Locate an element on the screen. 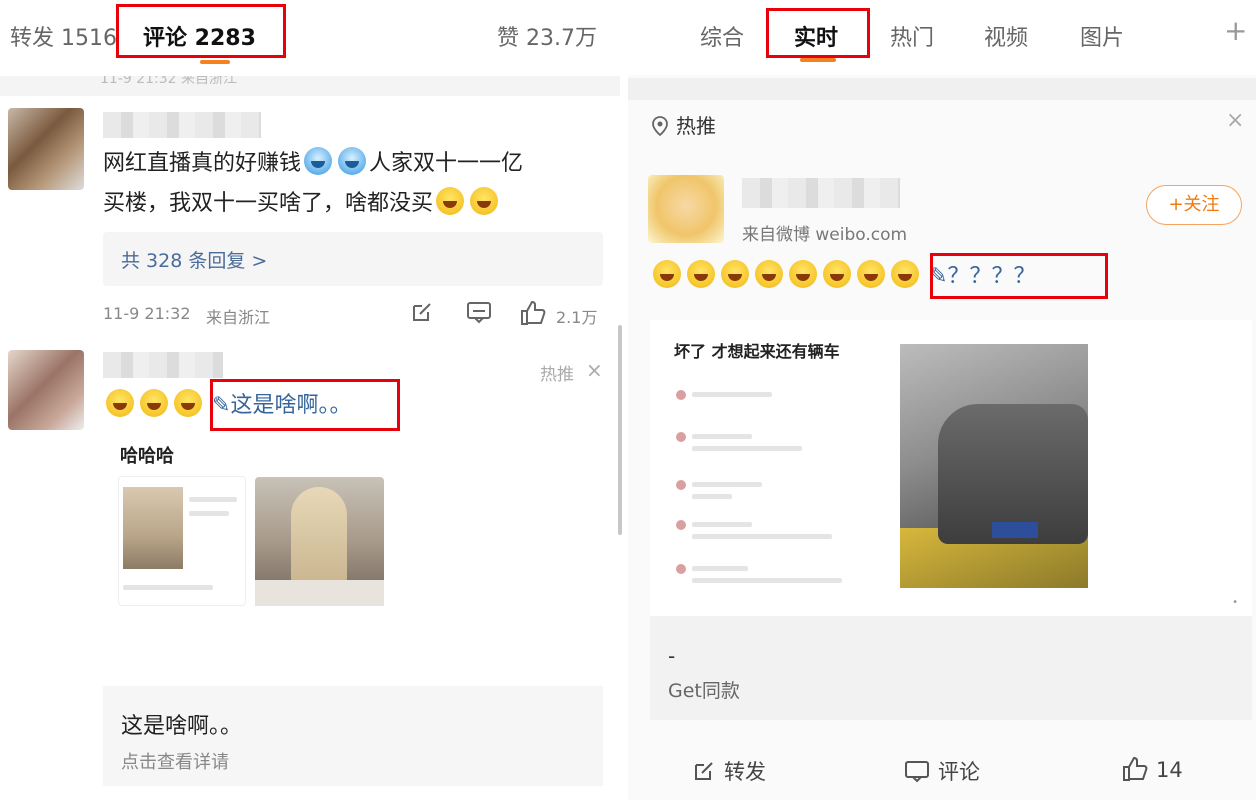 Image resolution: width=1256 pixels, height=800 pixels. comment-text-part-b: 人家双十一一亿 is located at coordinates (446, 163).